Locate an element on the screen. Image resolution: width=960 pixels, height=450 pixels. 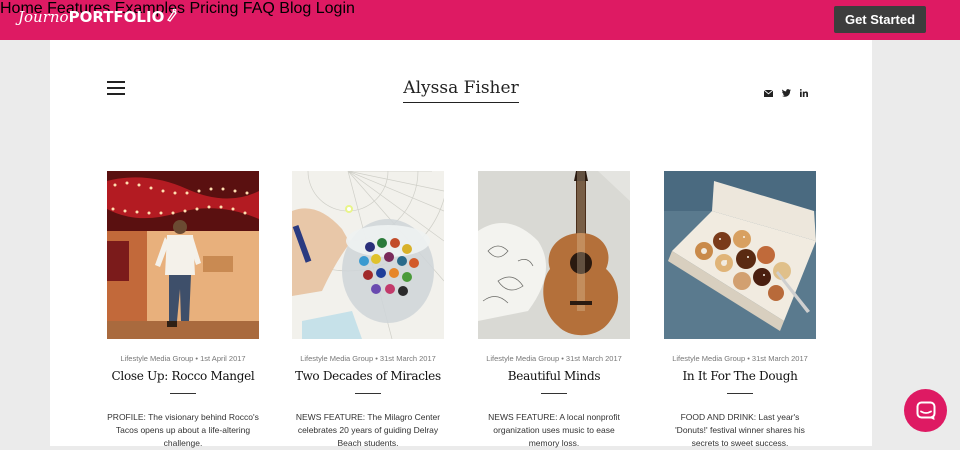
post-title: In It For The Dough is located at coordinates (740, 376).